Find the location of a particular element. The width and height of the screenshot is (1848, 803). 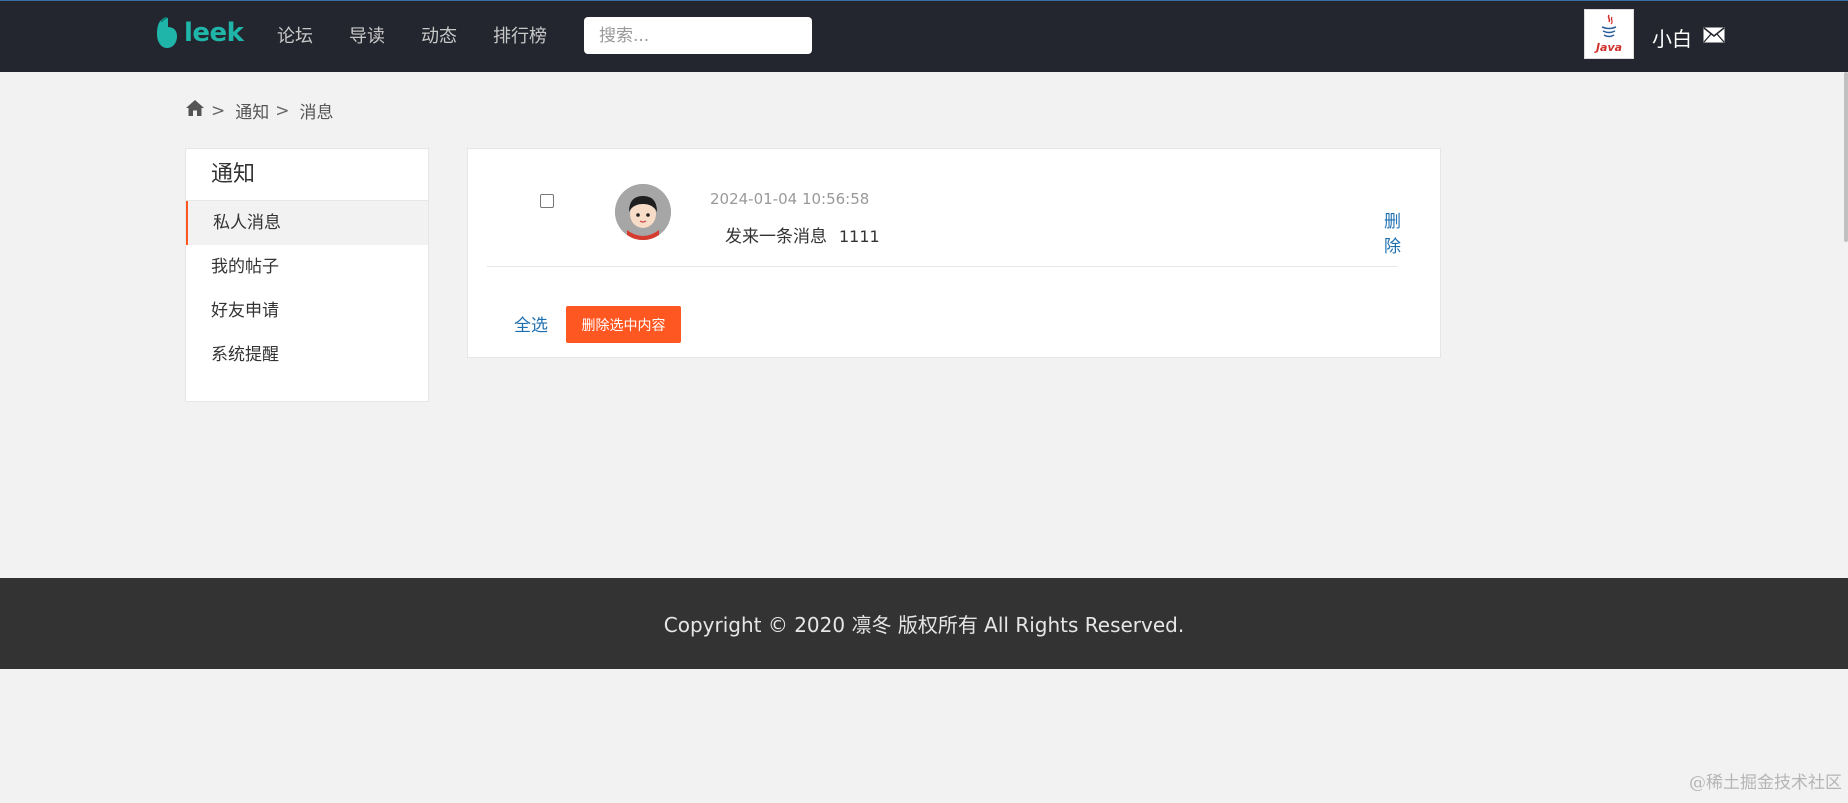

message-action: 发来一条消息 is located at coordinates (776, 237).